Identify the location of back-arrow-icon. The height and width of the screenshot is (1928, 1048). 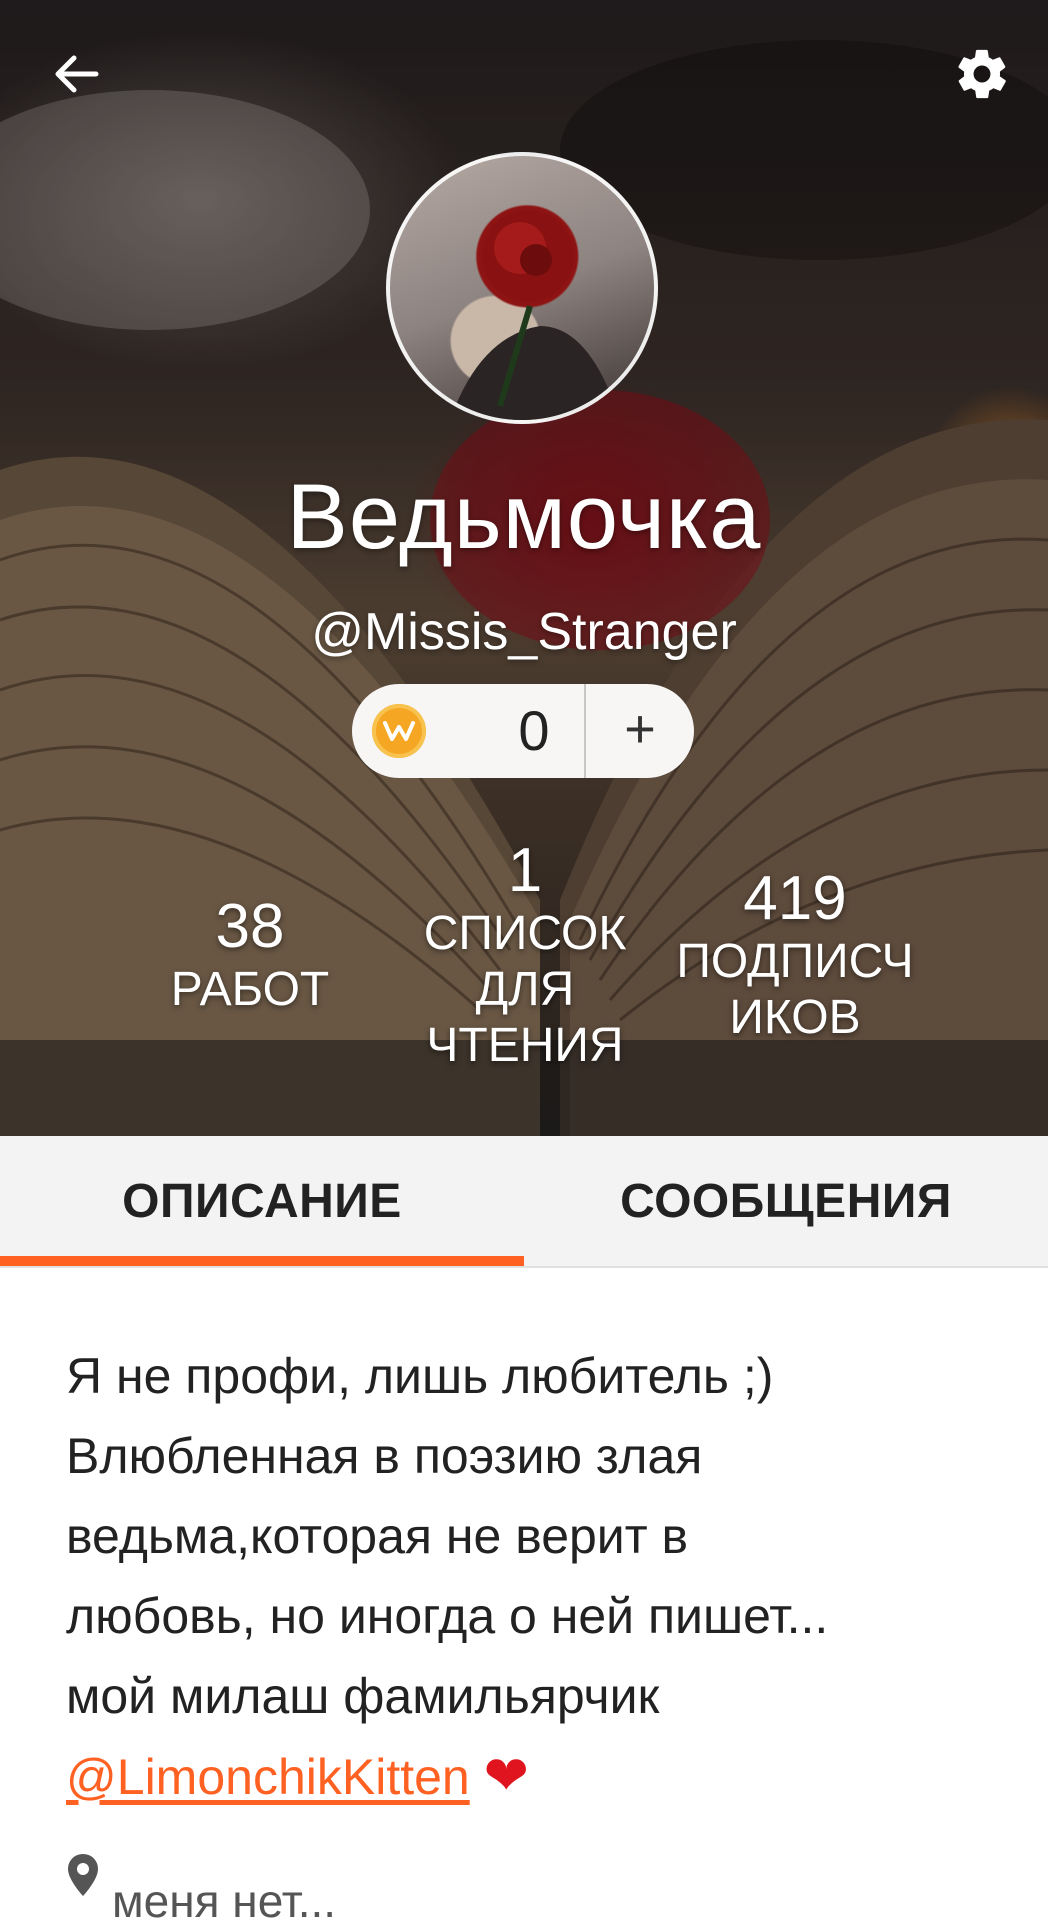
(76, 74).